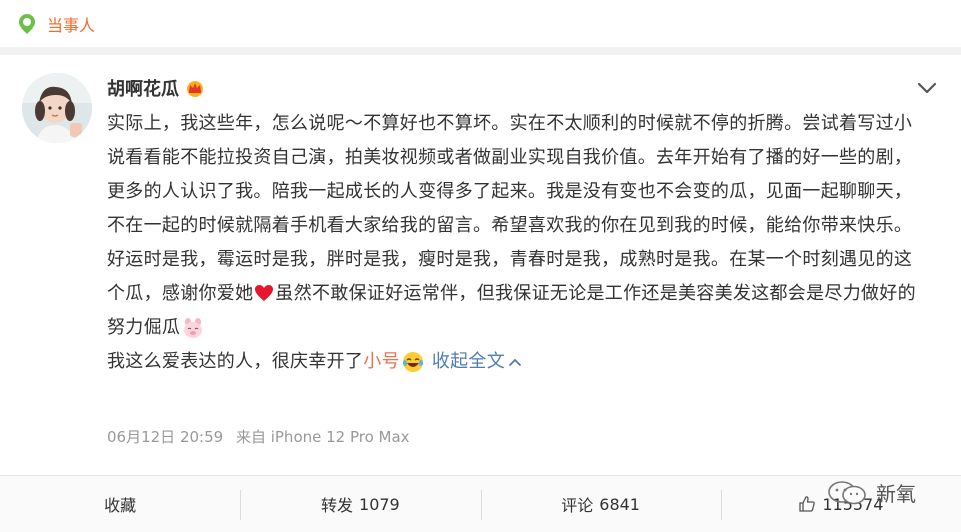 Image resolution: width=961 pixels, height=532 pixels. What do you see at coordinates (143, 88) in the screenshot?
I see `username: 胡啊花瓜` at bounding box center [143, 88].